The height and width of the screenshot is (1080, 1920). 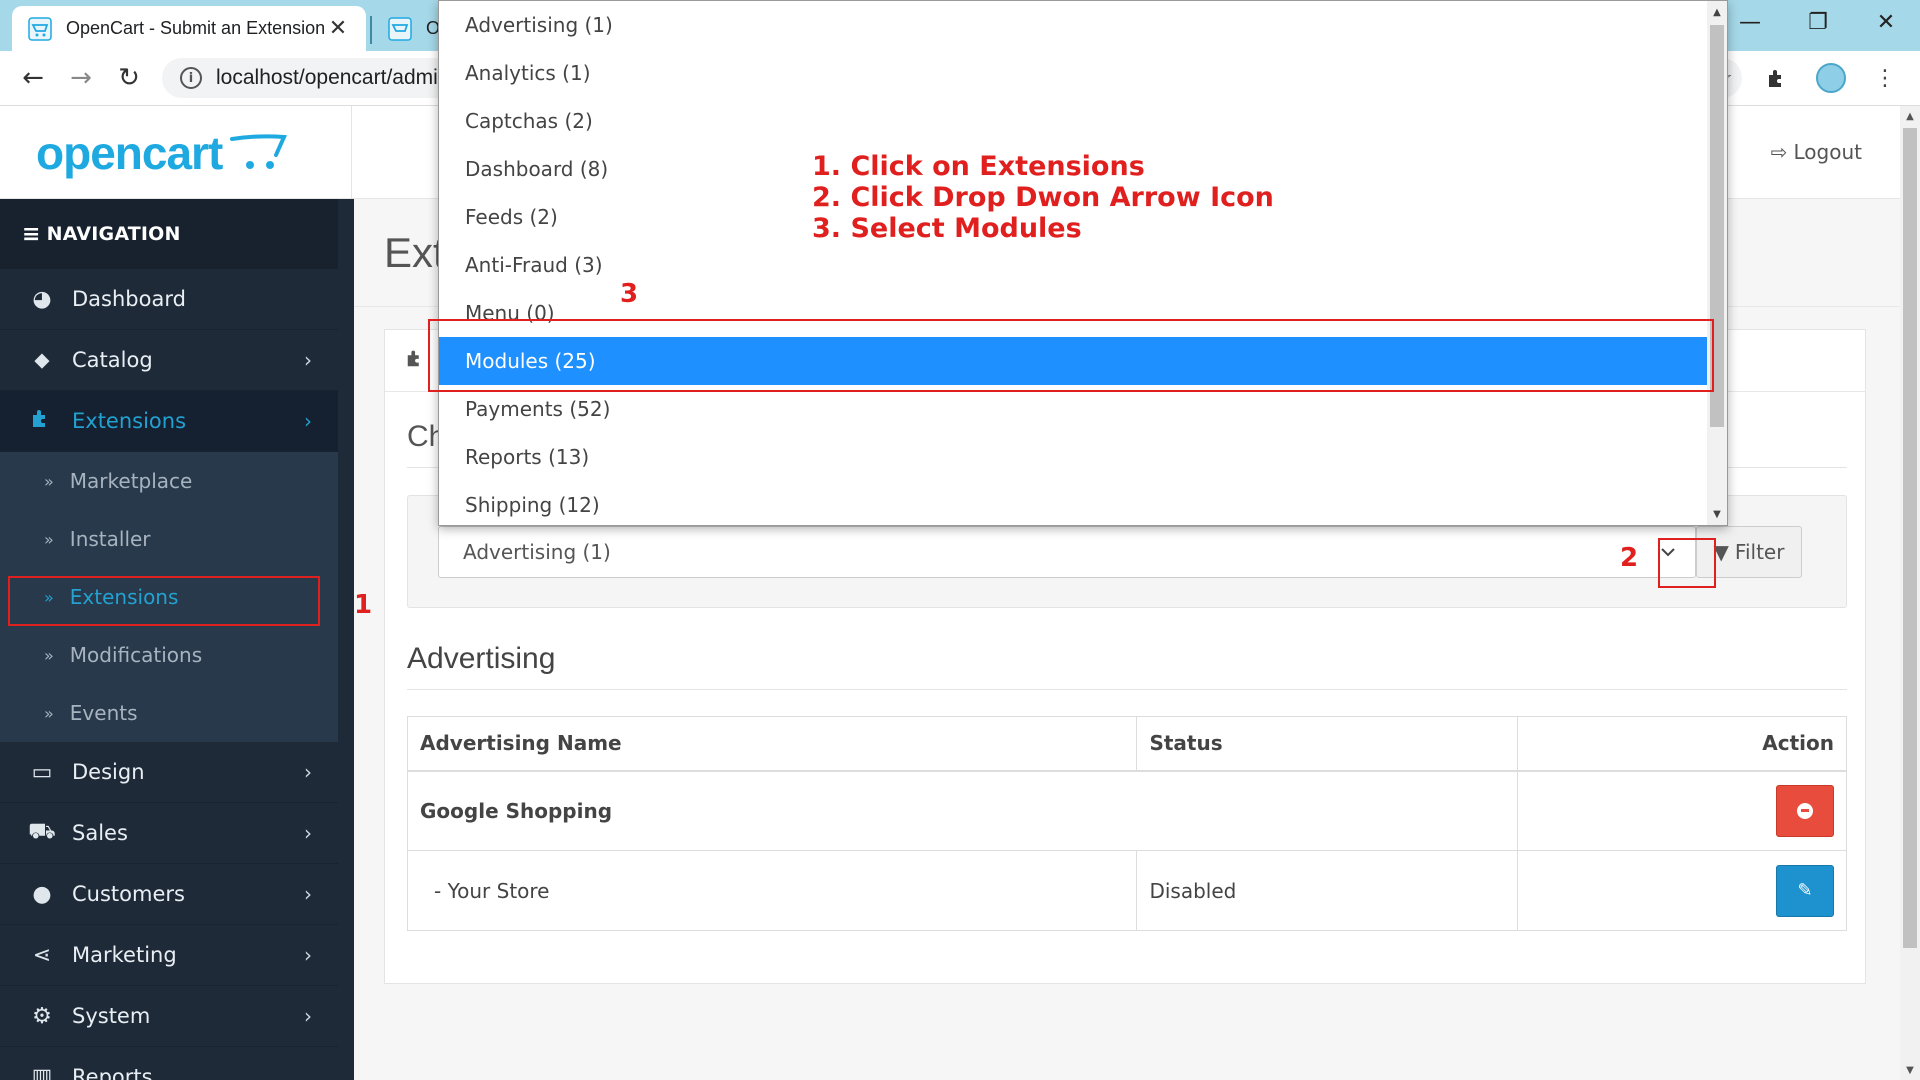 I want to click on scroll-thumb, so click(x=1910, y=538).